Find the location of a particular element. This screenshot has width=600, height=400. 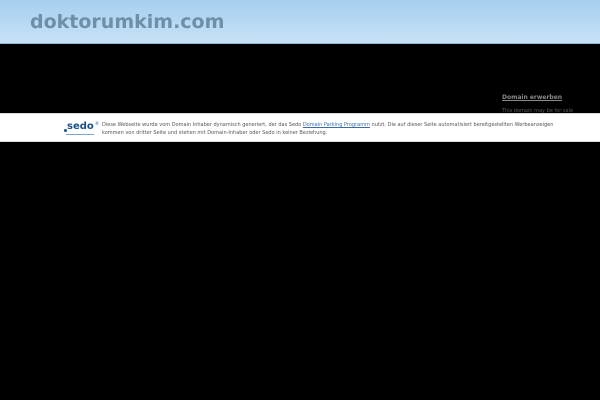

sedo-logo-underline is located at coordinates (80, 134).